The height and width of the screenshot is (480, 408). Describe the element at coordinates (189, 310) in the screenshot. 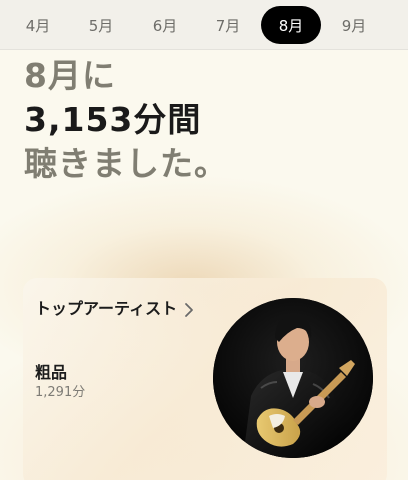

I see `chevron-right-icon` at that location.